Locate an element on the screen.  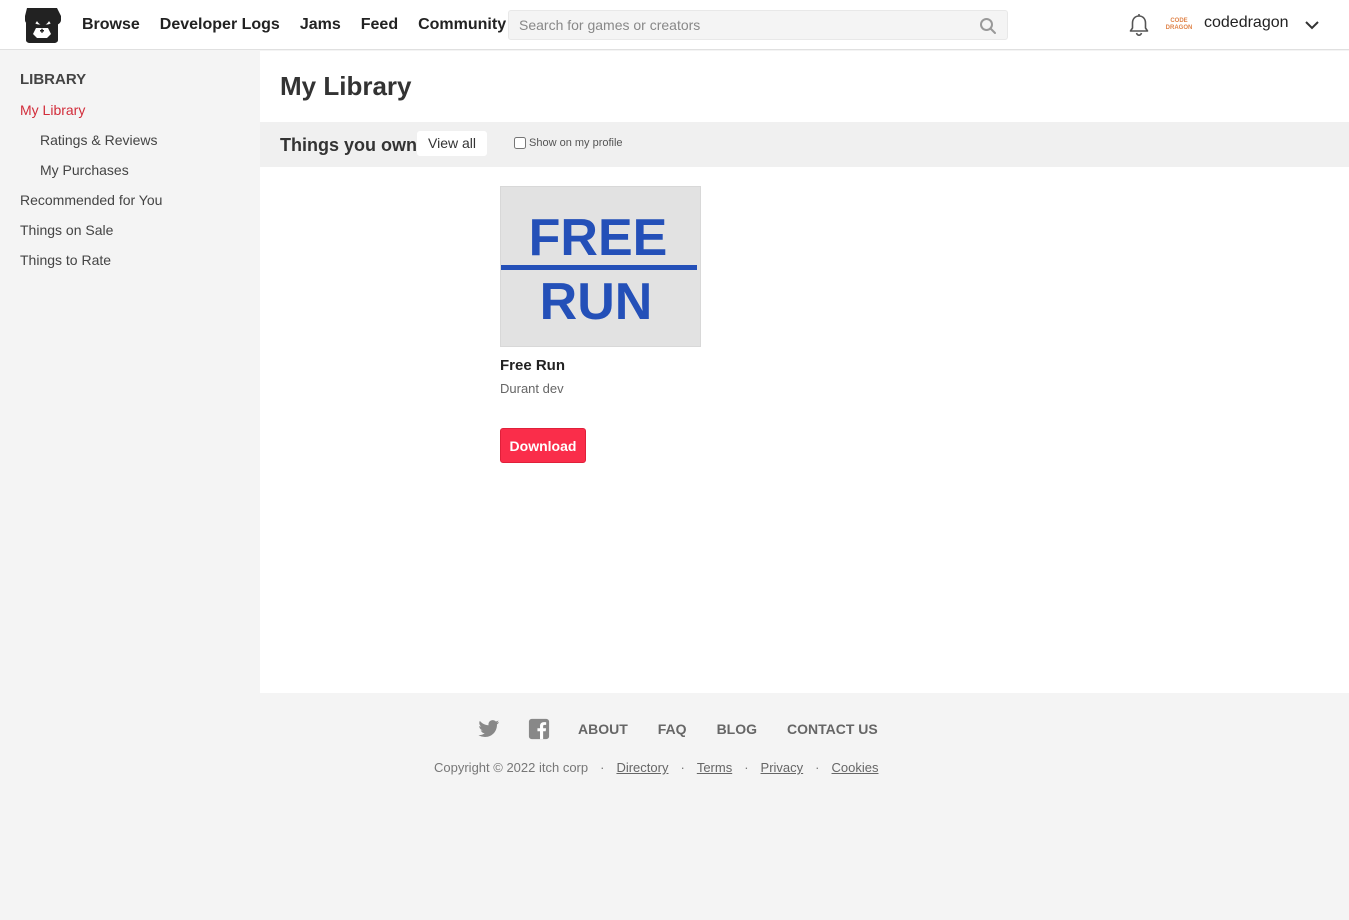
notifications-bell-icon is located at coordinates (1139, 25).